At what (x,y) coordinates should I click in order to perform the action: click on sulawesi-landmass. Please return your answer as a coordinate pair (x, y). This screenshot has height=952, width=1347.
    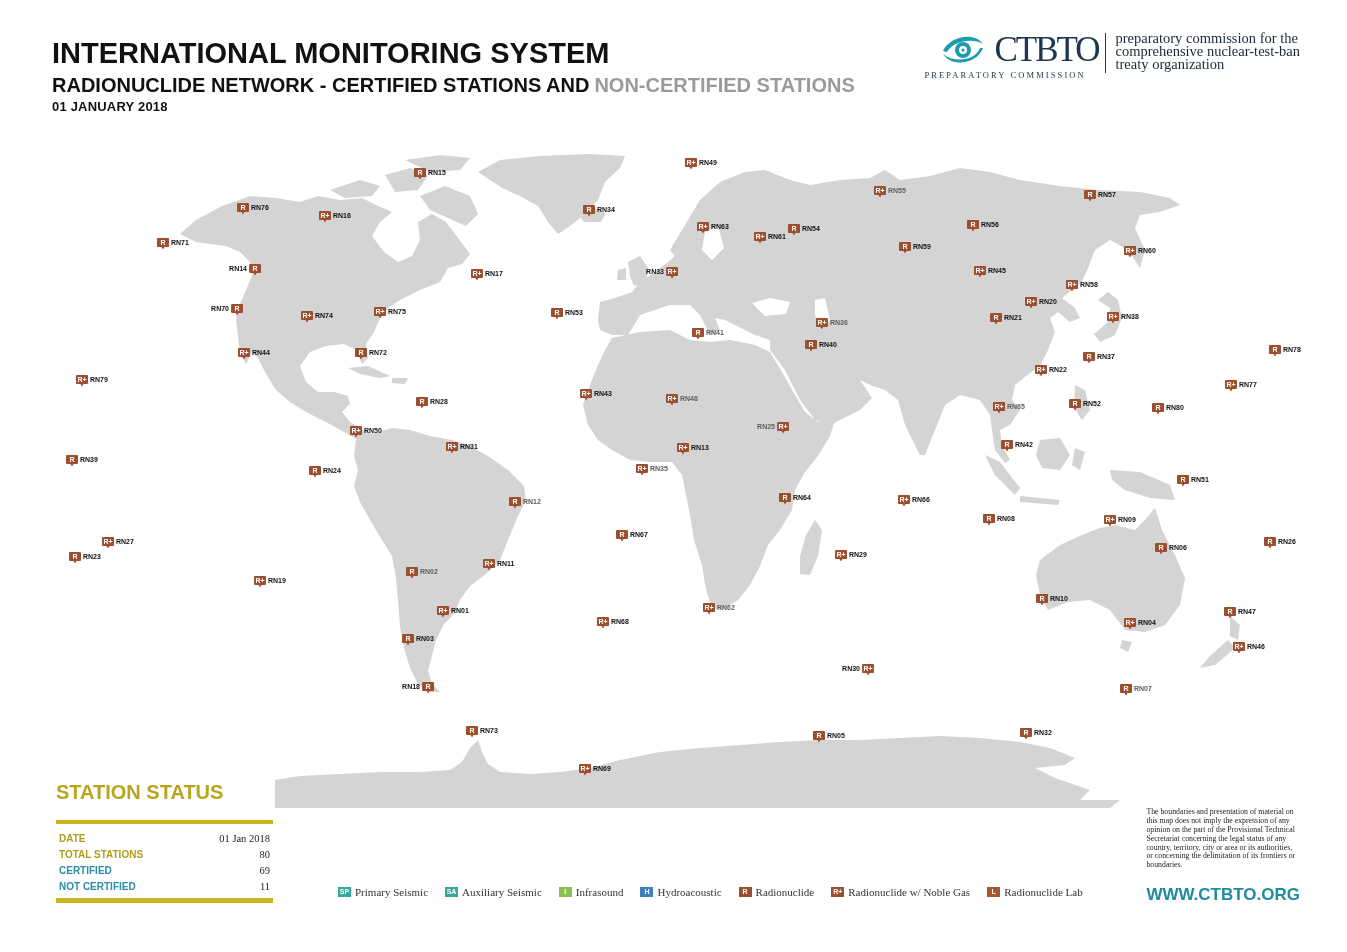
    Looking at the image, I should click on (1078, 459).